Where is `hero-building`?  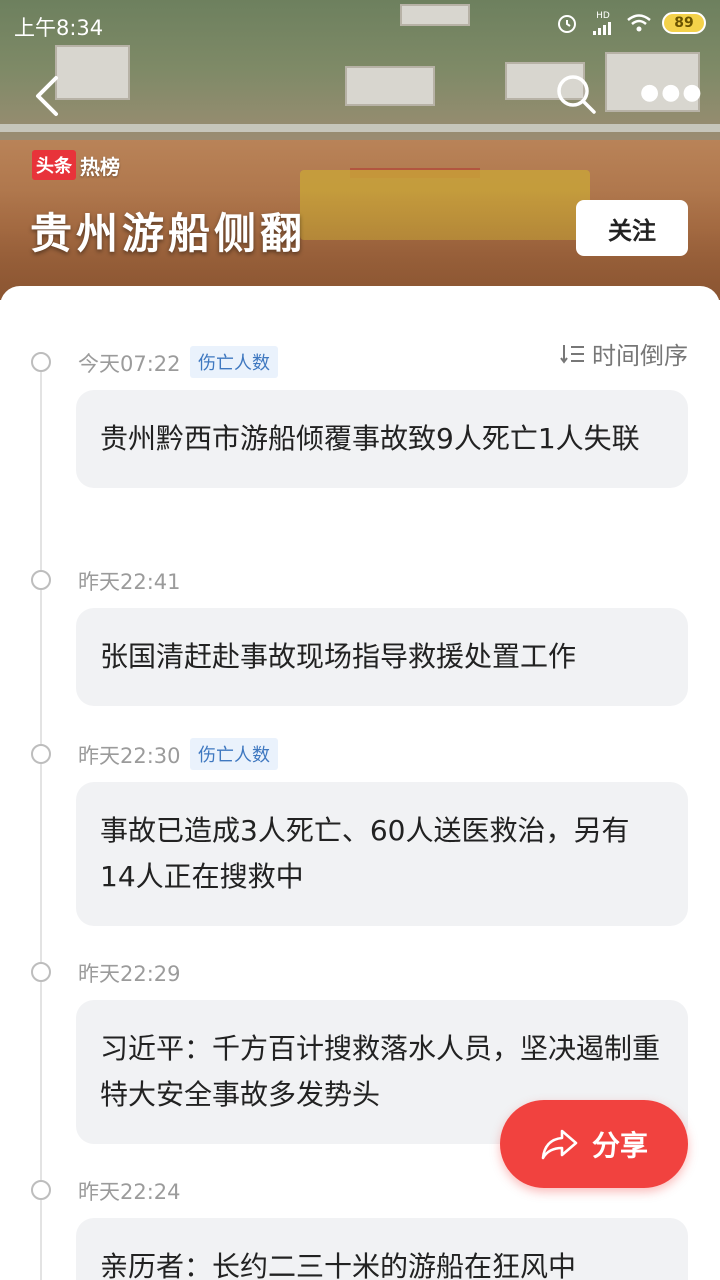
hero-building is located at coordinates (390, 86).